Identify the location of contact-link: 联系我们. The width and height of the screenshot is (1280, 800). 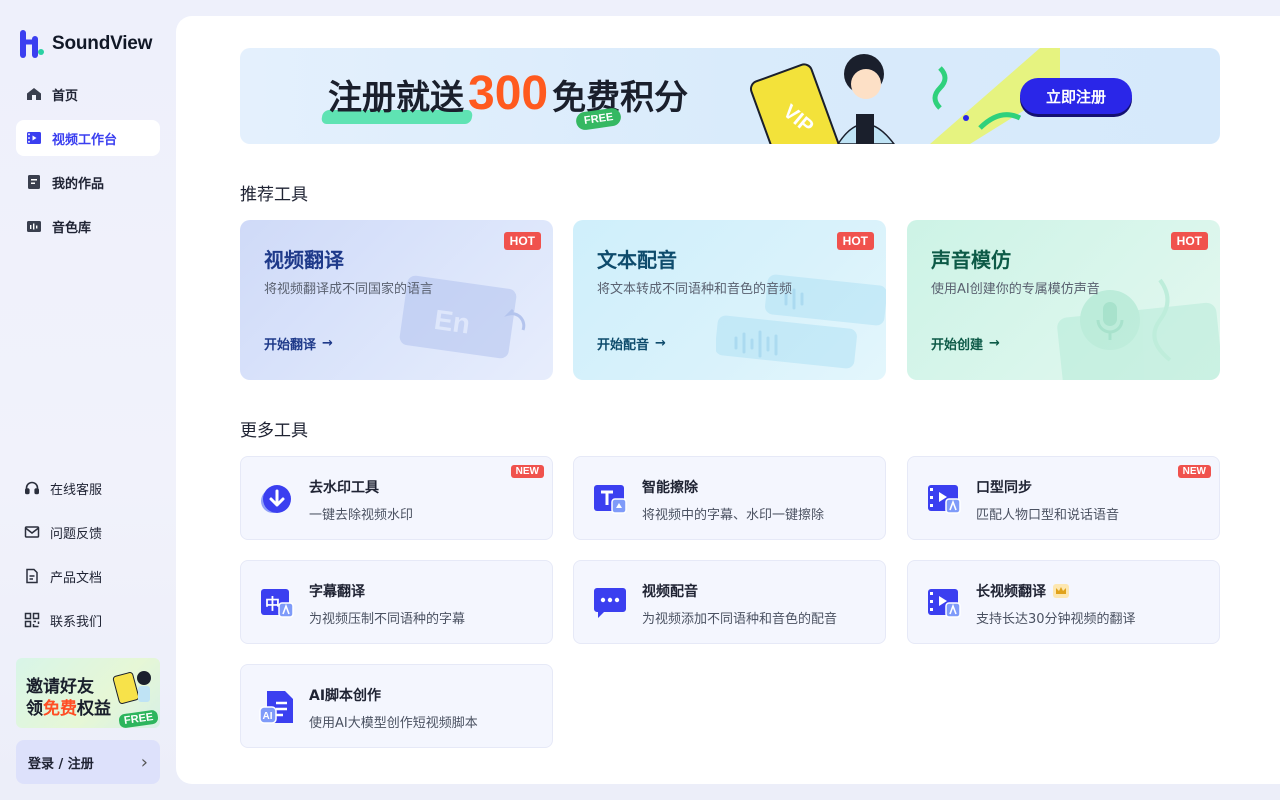
(88, 620).